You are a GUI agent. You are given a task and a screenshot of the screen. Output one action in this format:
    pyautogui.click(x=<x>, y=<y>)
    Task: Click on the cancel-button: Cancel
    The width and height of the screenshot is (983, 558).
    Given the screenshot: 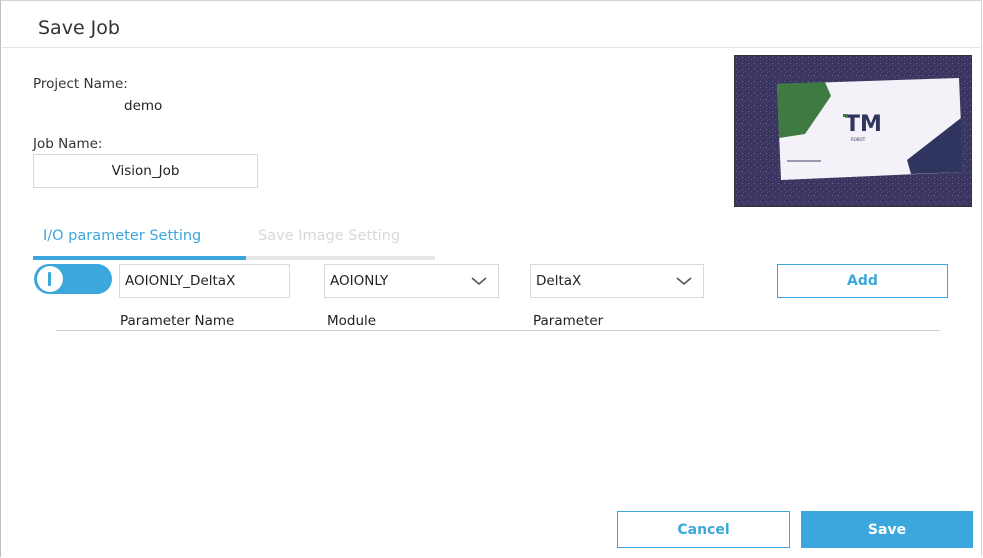 What is the action you would take?
    pyautogui.click(x=703, y=529)
    